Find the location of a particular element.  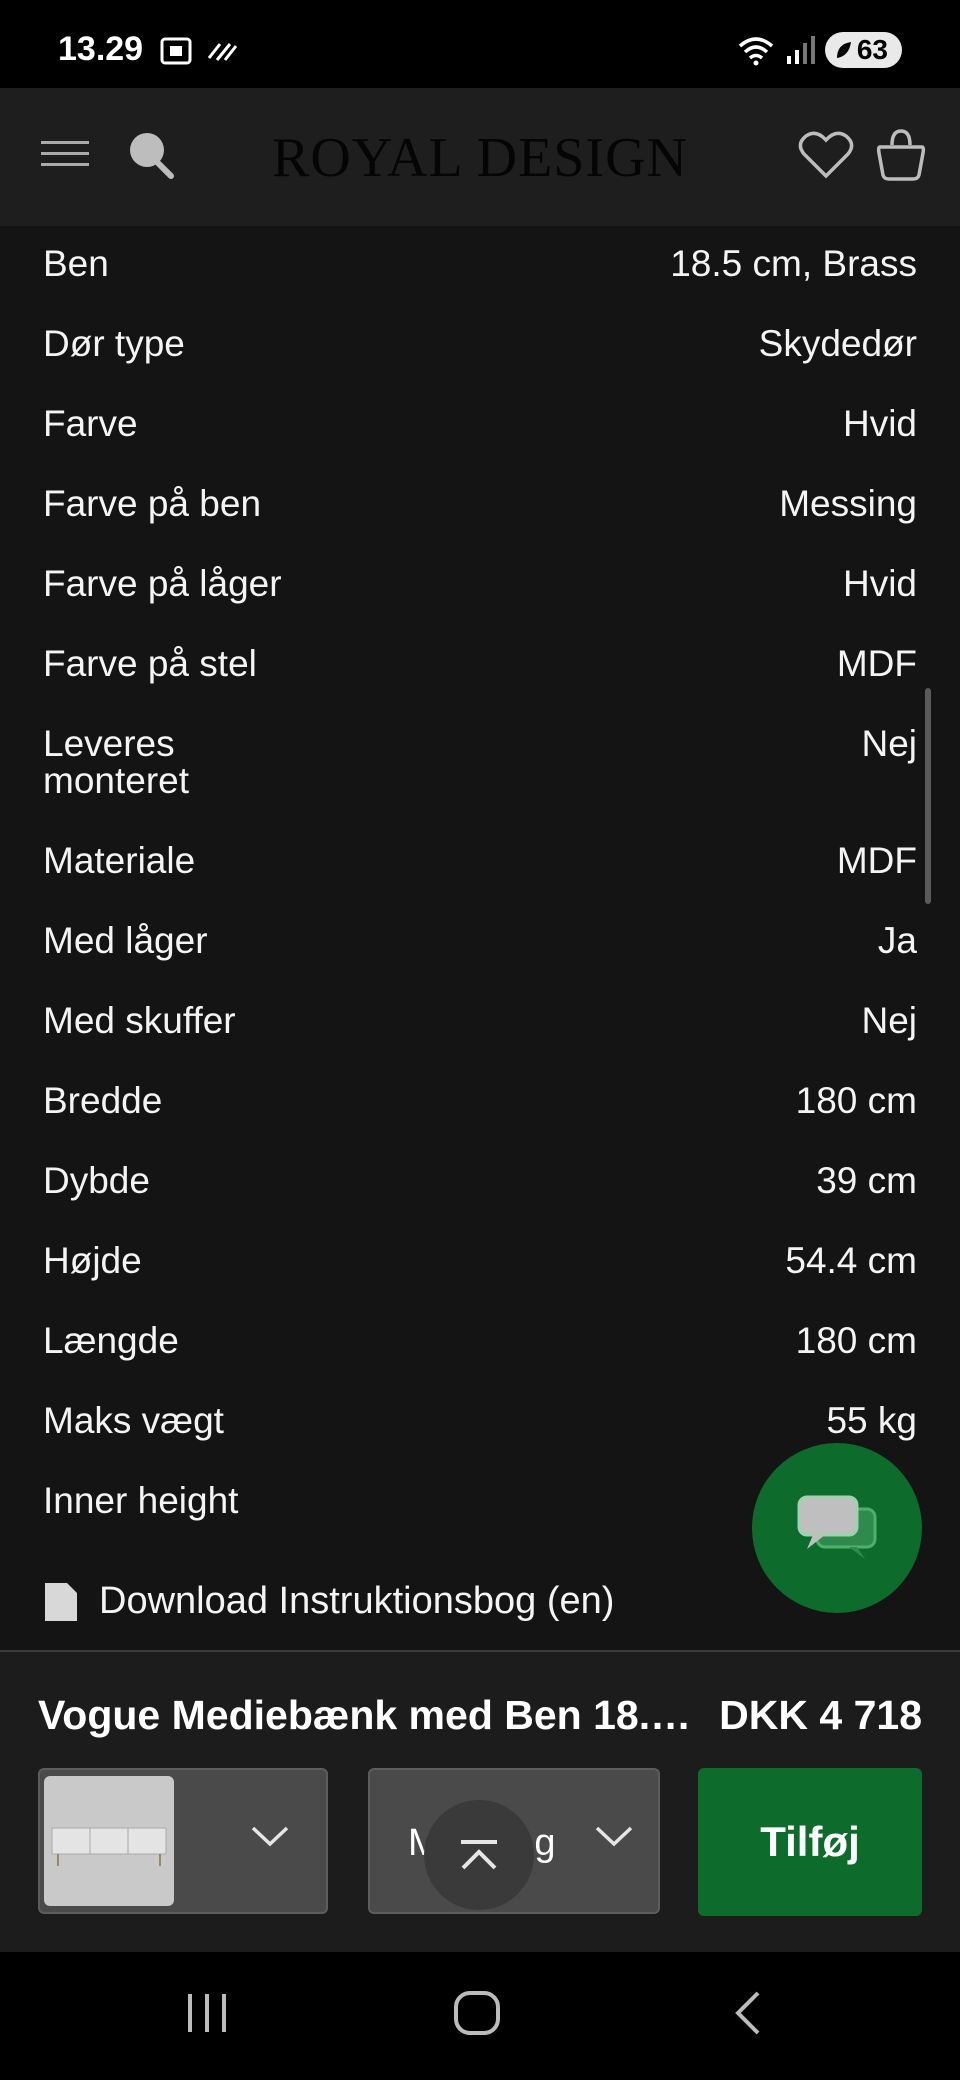

spec-label: Med skuffer is located at coordinates (139, 1020).